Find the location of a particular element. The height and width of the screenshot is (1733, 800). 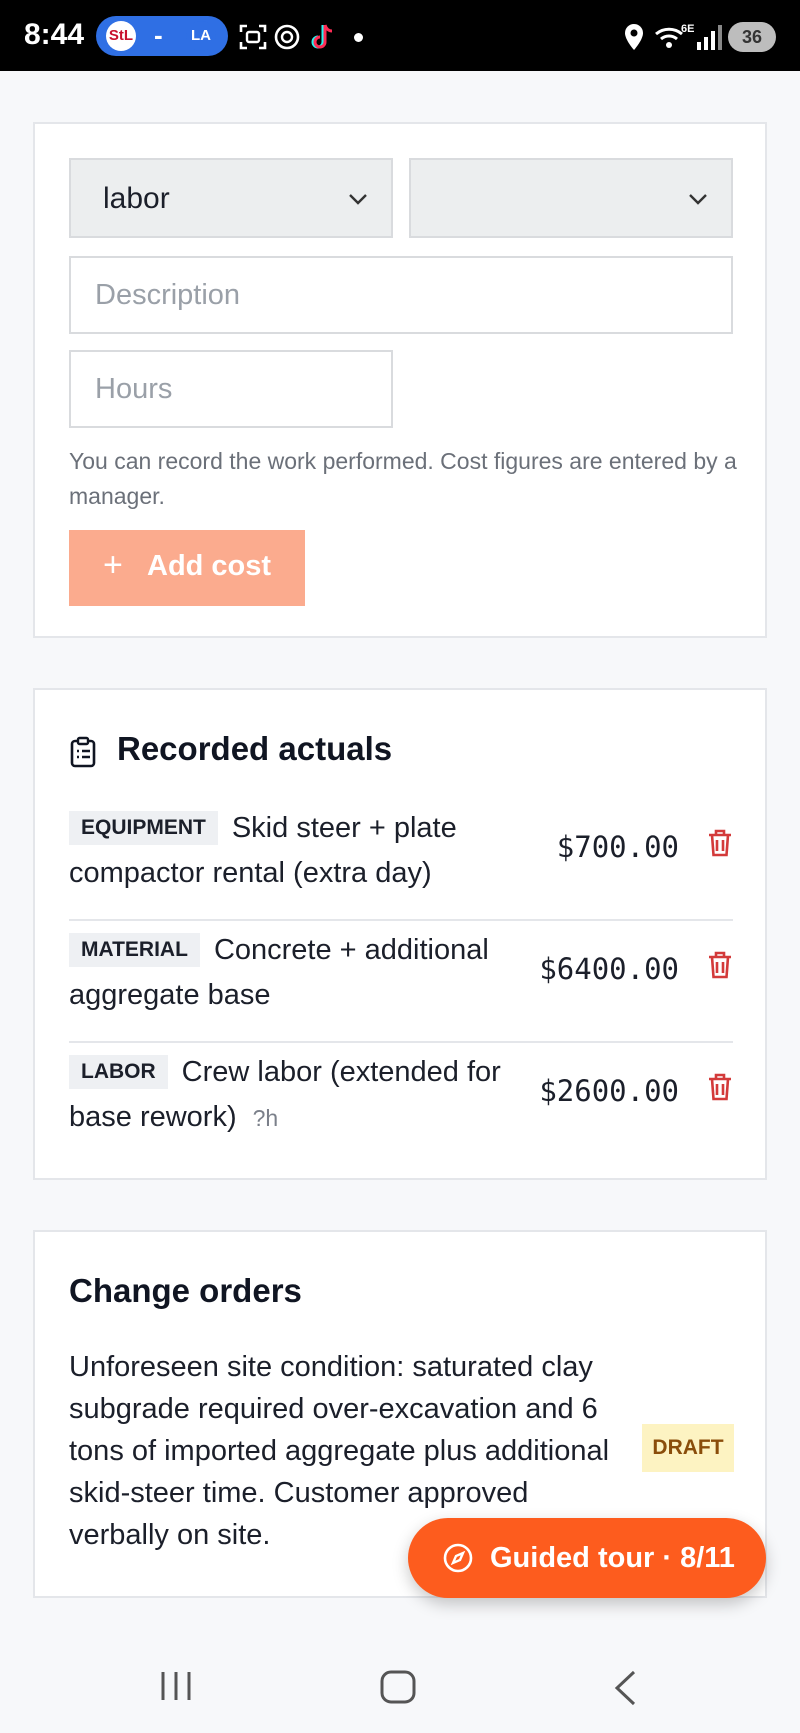

chatgpt-icon is located at coordinates (287, 37).